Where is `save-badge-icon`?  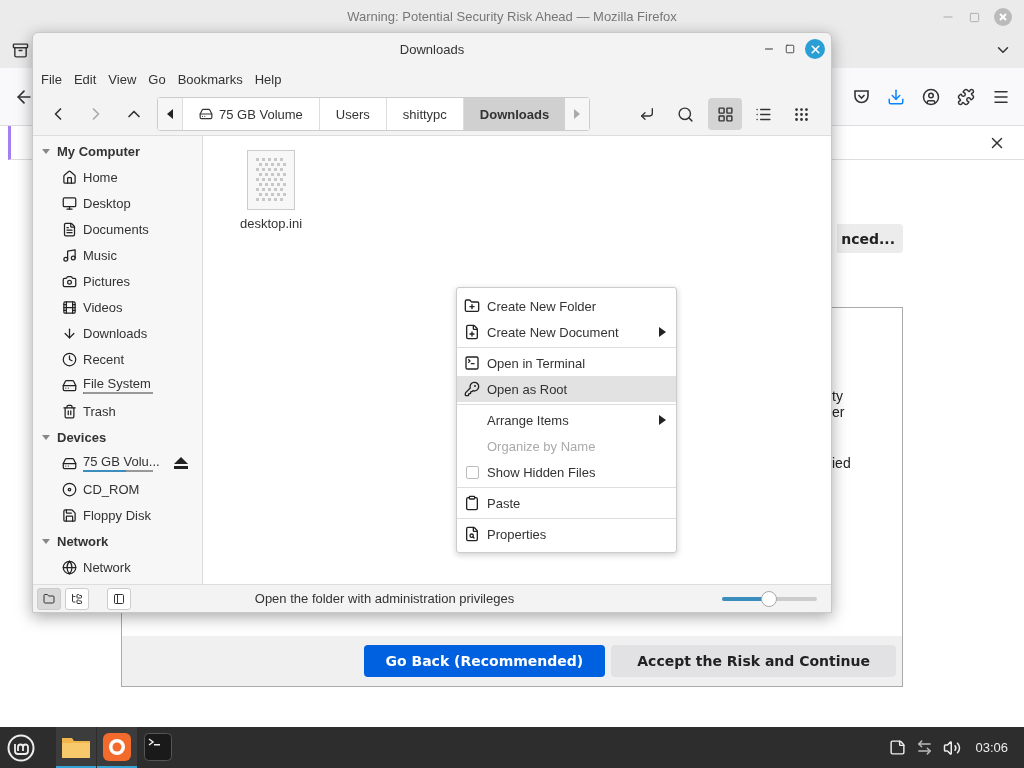
save-badge-icon is located at coordinates (861, 96).